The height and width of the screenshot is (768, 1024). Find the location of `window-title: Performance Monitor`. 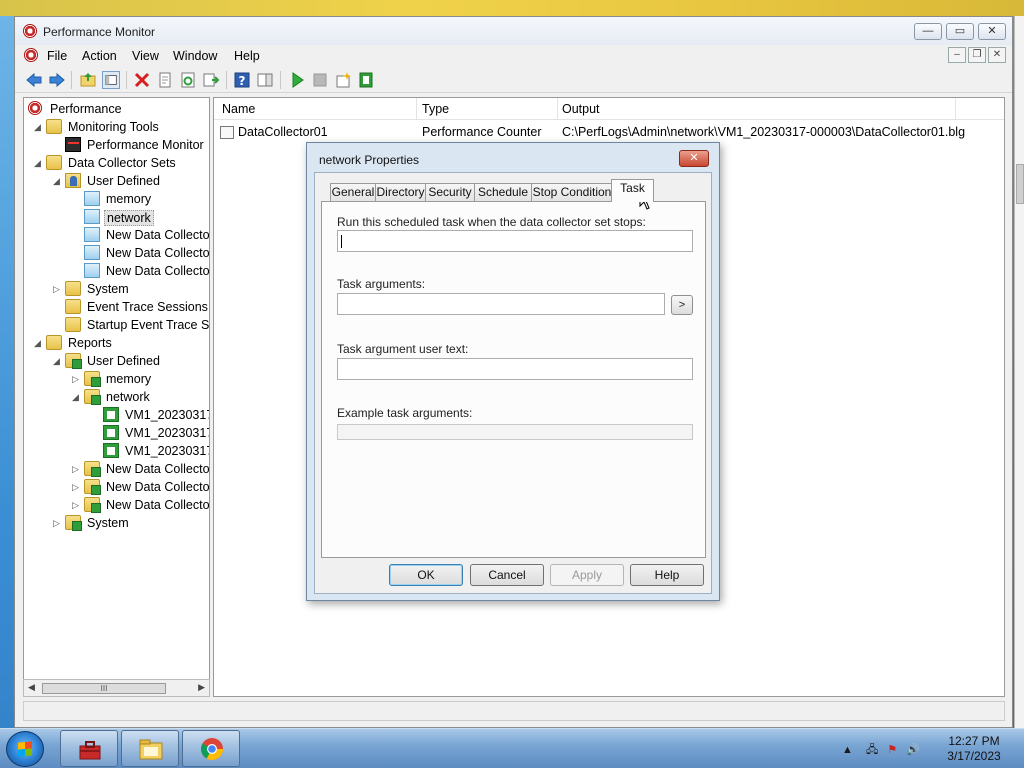

window-title: Performance Monitor is located at coordinates (99, 32).